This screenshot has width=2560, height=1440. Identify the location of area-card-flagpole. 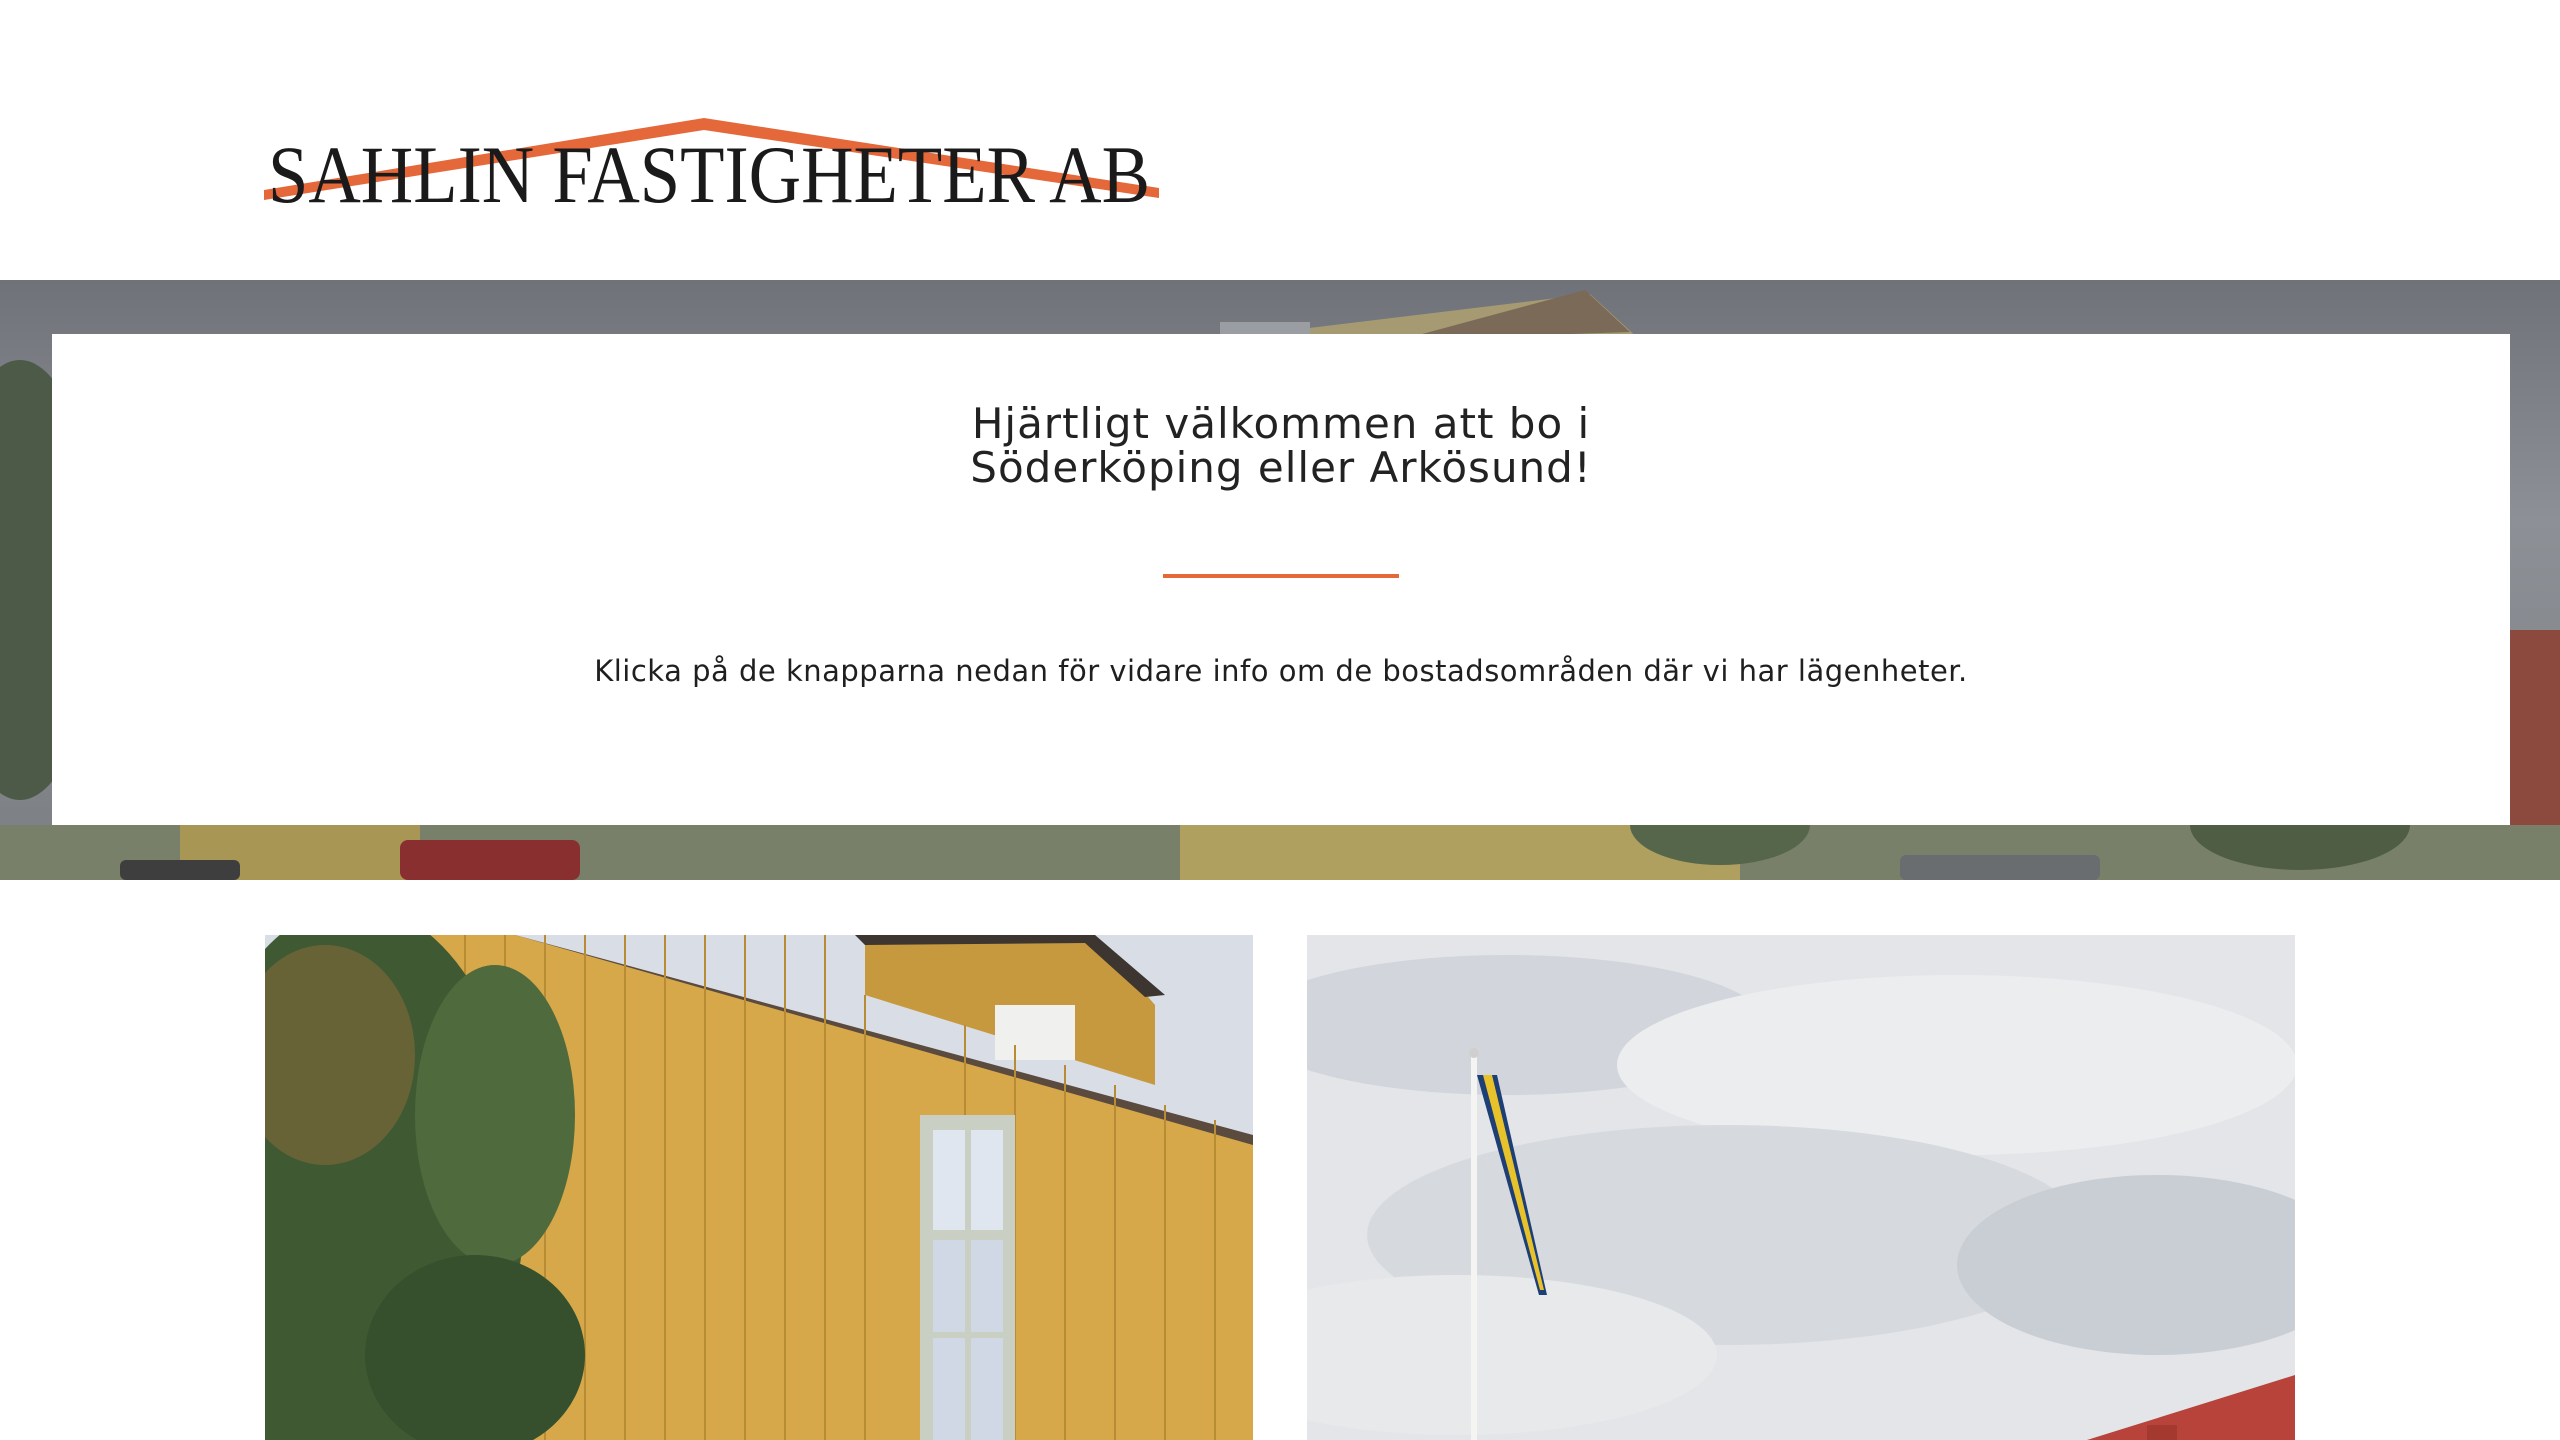
(1801, 1187).